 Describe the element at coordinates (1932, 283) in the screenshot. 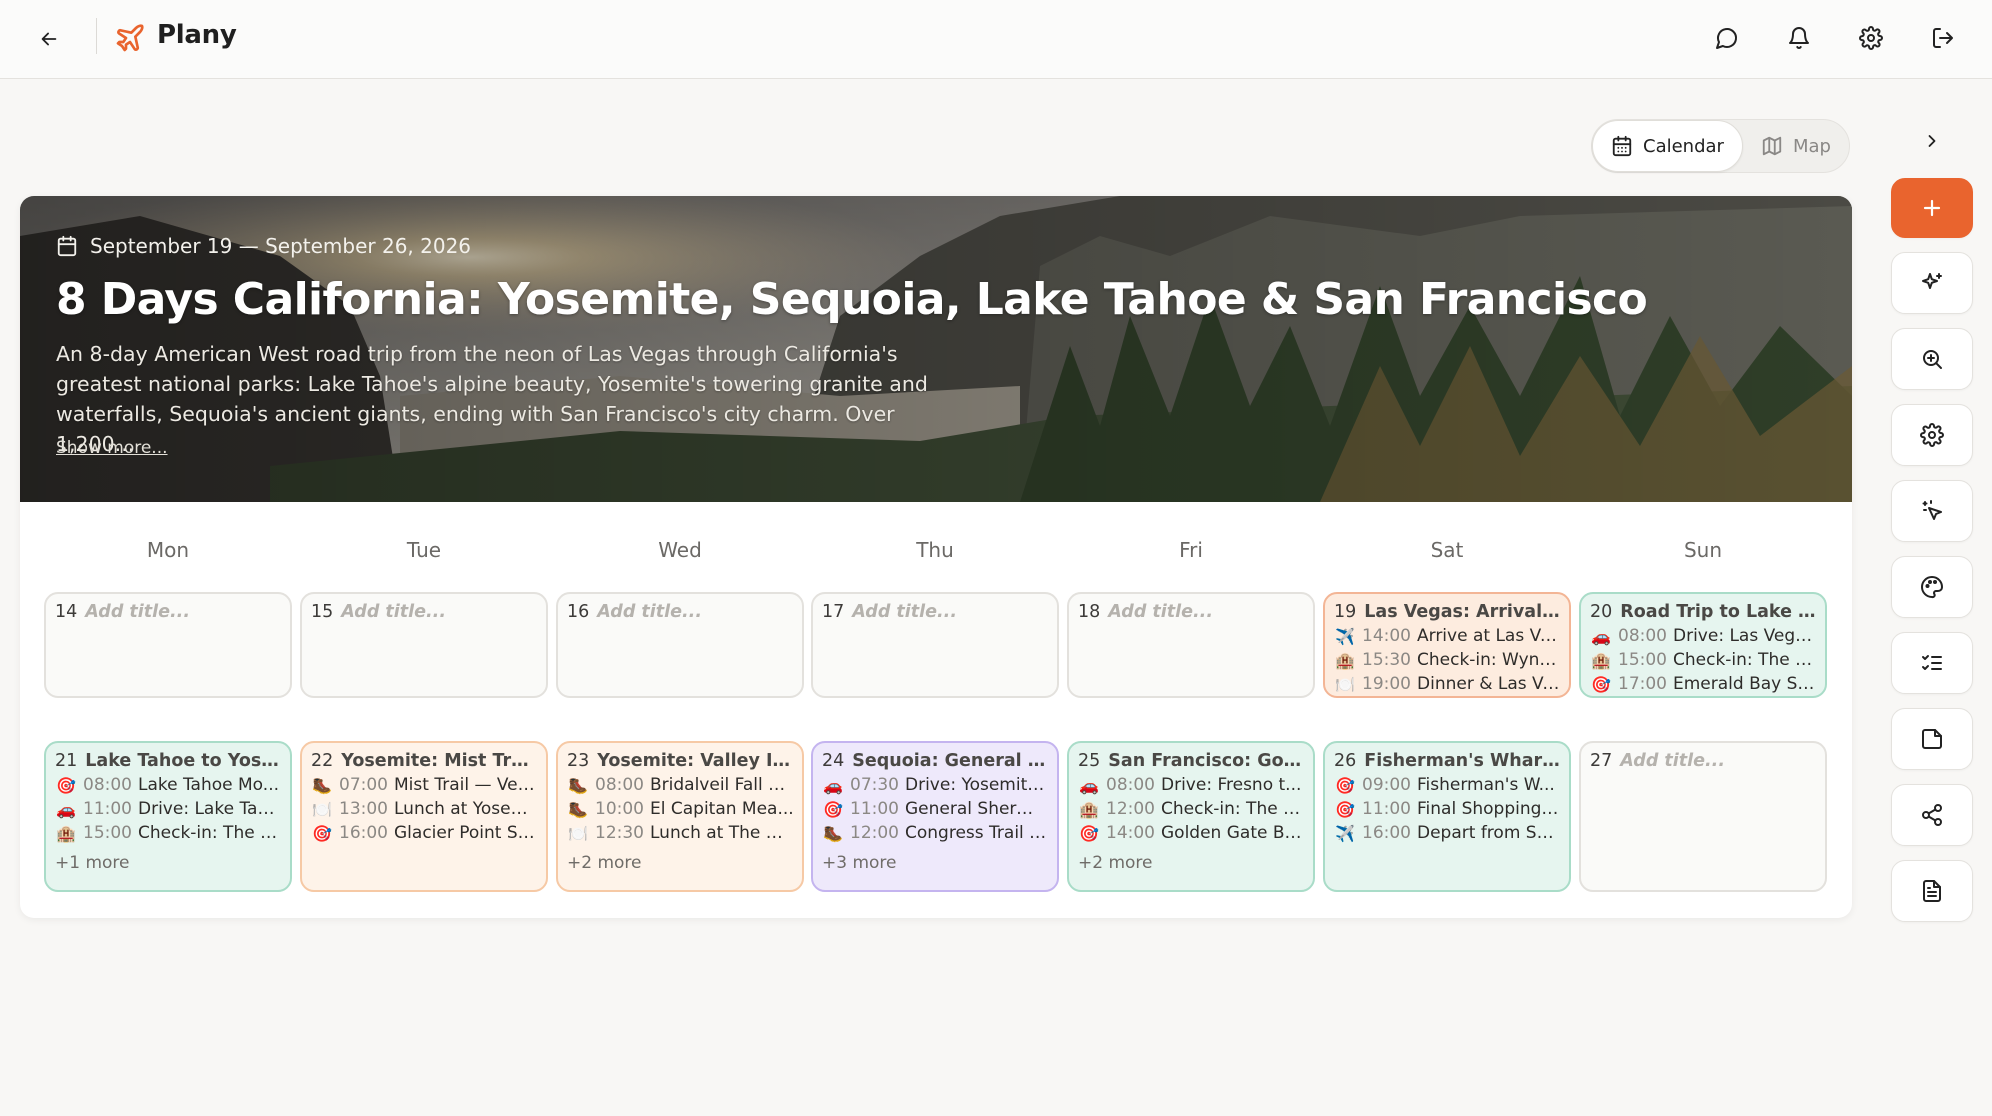

I see `ai-sparkle-button` at that location.